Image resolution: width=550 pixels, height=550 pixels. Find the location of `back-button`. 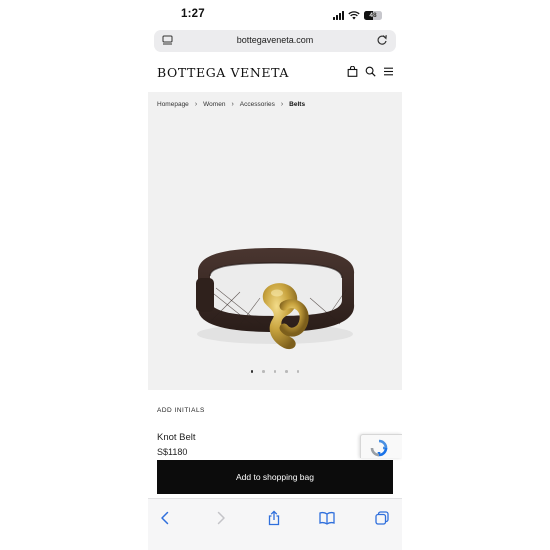

back-button is located at coordinates (165, 518).